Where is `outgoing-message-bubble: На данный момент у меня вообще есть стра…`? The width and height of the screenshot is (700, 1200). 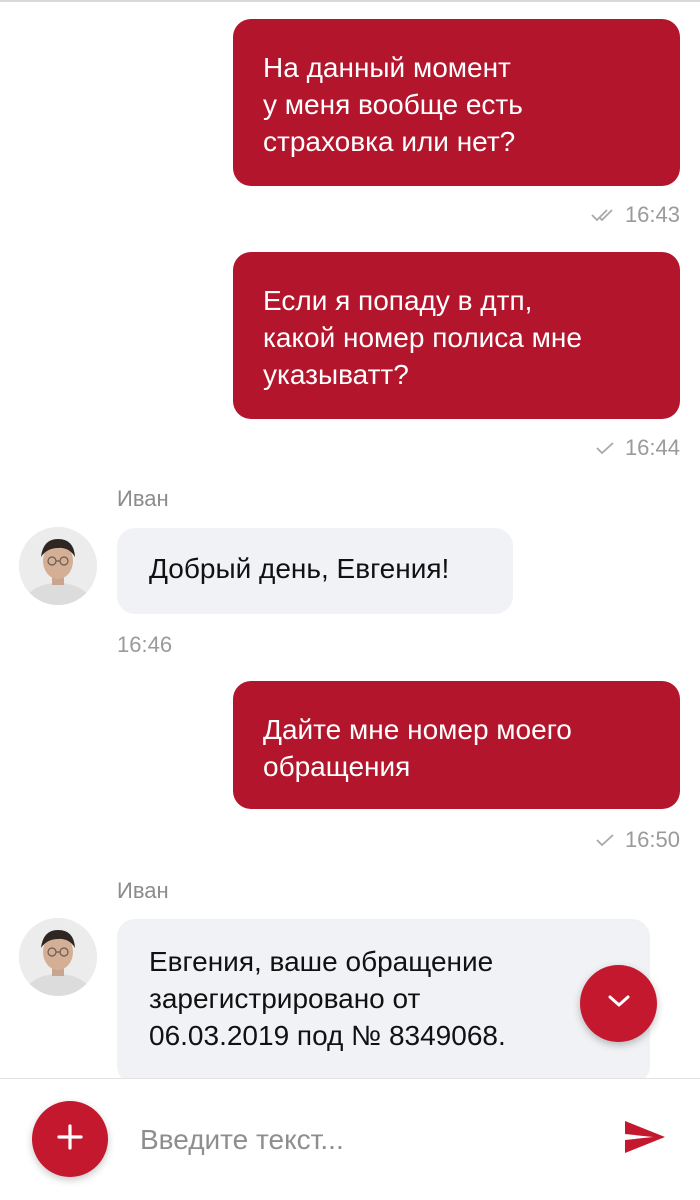
outgoing-message-bubble: На данный момент у меня вообще есть стра… is located at coordinates (456, 102).